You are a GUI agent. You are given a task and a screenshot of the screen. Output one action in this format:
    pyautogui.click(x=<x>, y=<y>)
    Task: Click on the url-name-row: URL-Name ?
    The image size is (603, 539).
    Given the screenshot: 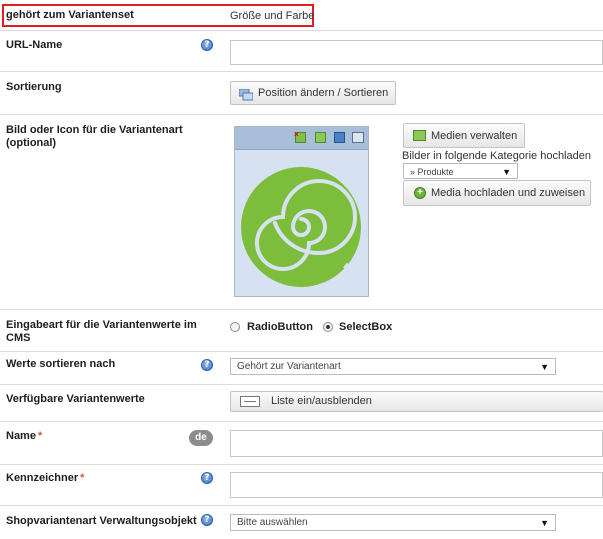 What is the action you would take?
    pyautogui.click(x=301, y=51)
    